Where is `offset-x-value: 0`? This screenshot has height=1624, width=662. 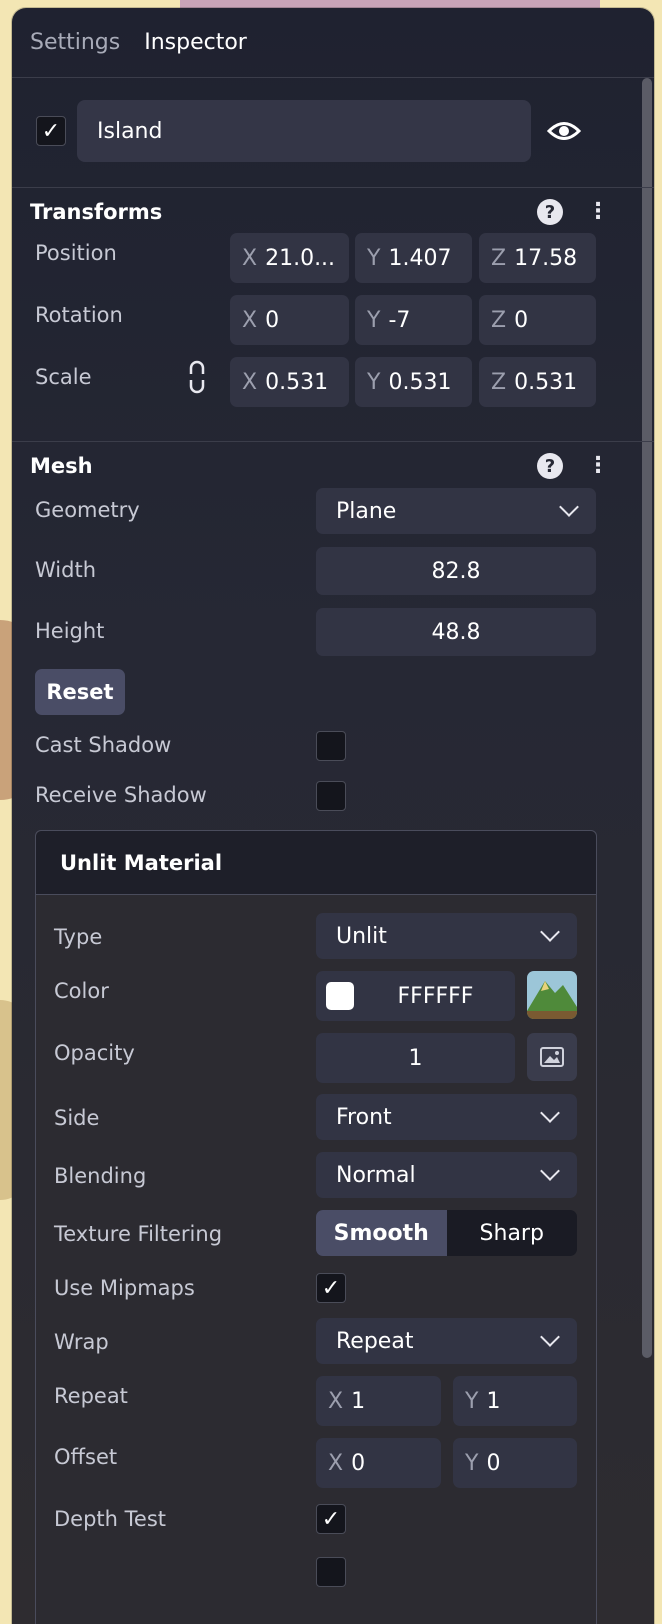
offset-x-value: 0 is located at coordinates (358, 1463).